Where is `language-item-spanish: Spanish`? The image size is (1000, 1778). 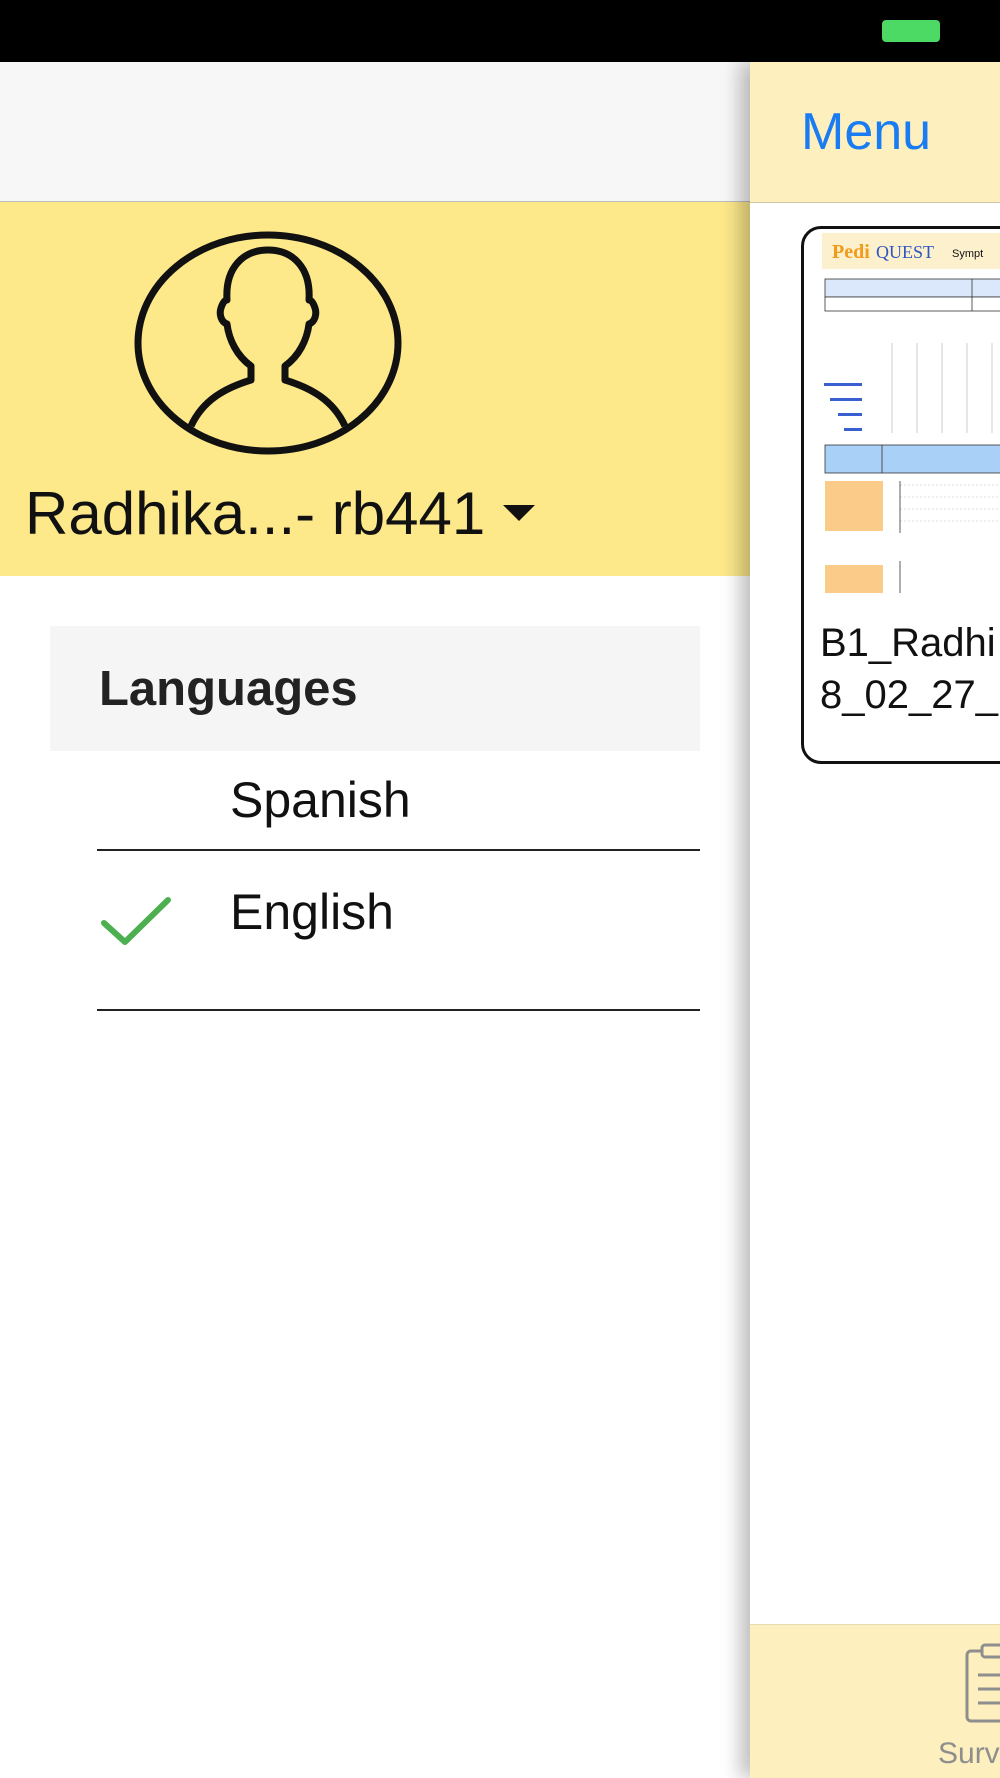
language-item-spanish: Spanish is located at coordinates (398, 801).